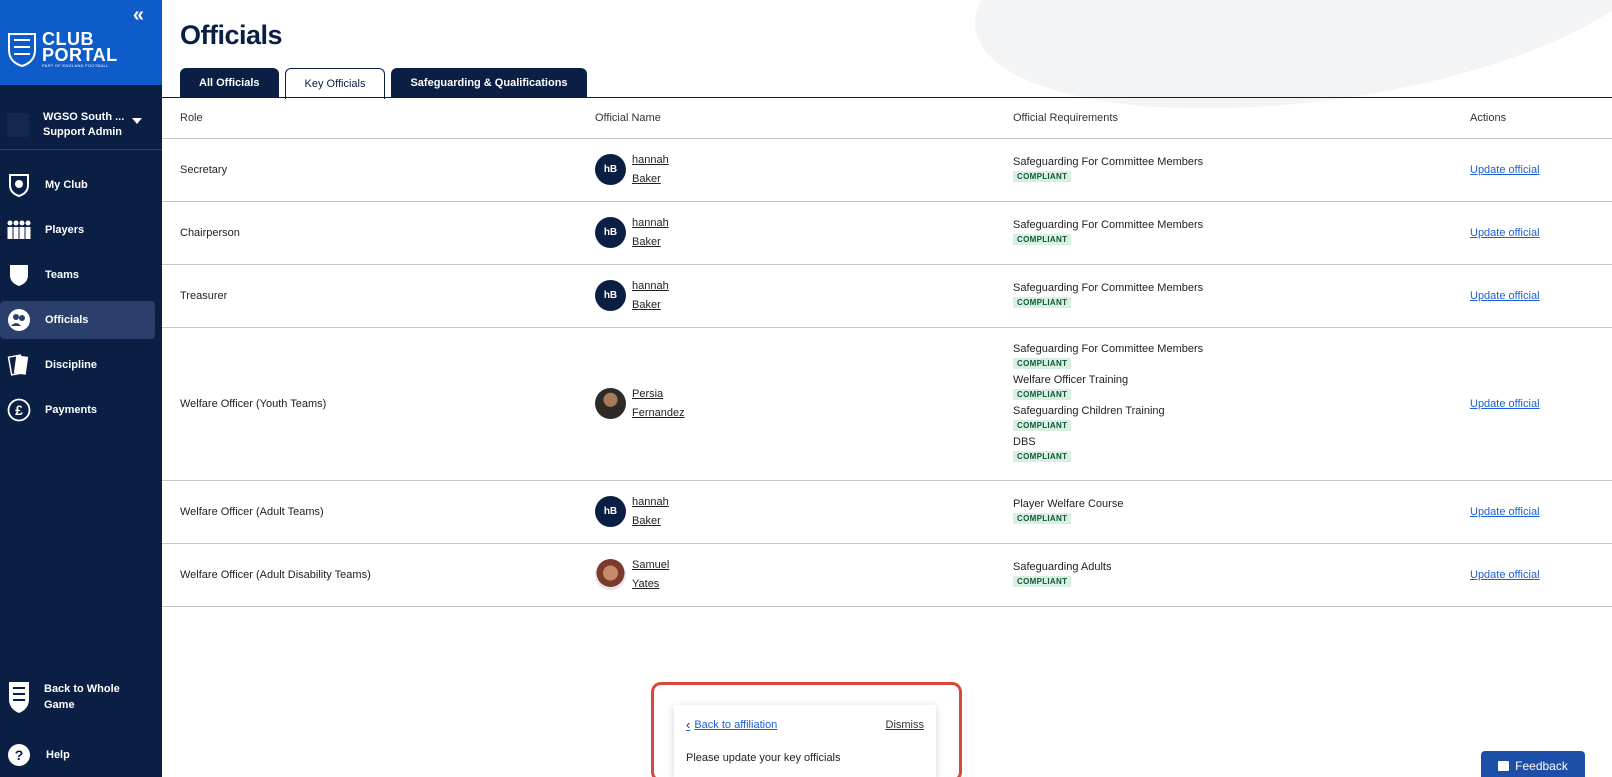  What do you see at coordinates (1068, 504) in the screenshot?
I see `requirement-name: Player Welfare Course` at bounding box center [1068, 504].